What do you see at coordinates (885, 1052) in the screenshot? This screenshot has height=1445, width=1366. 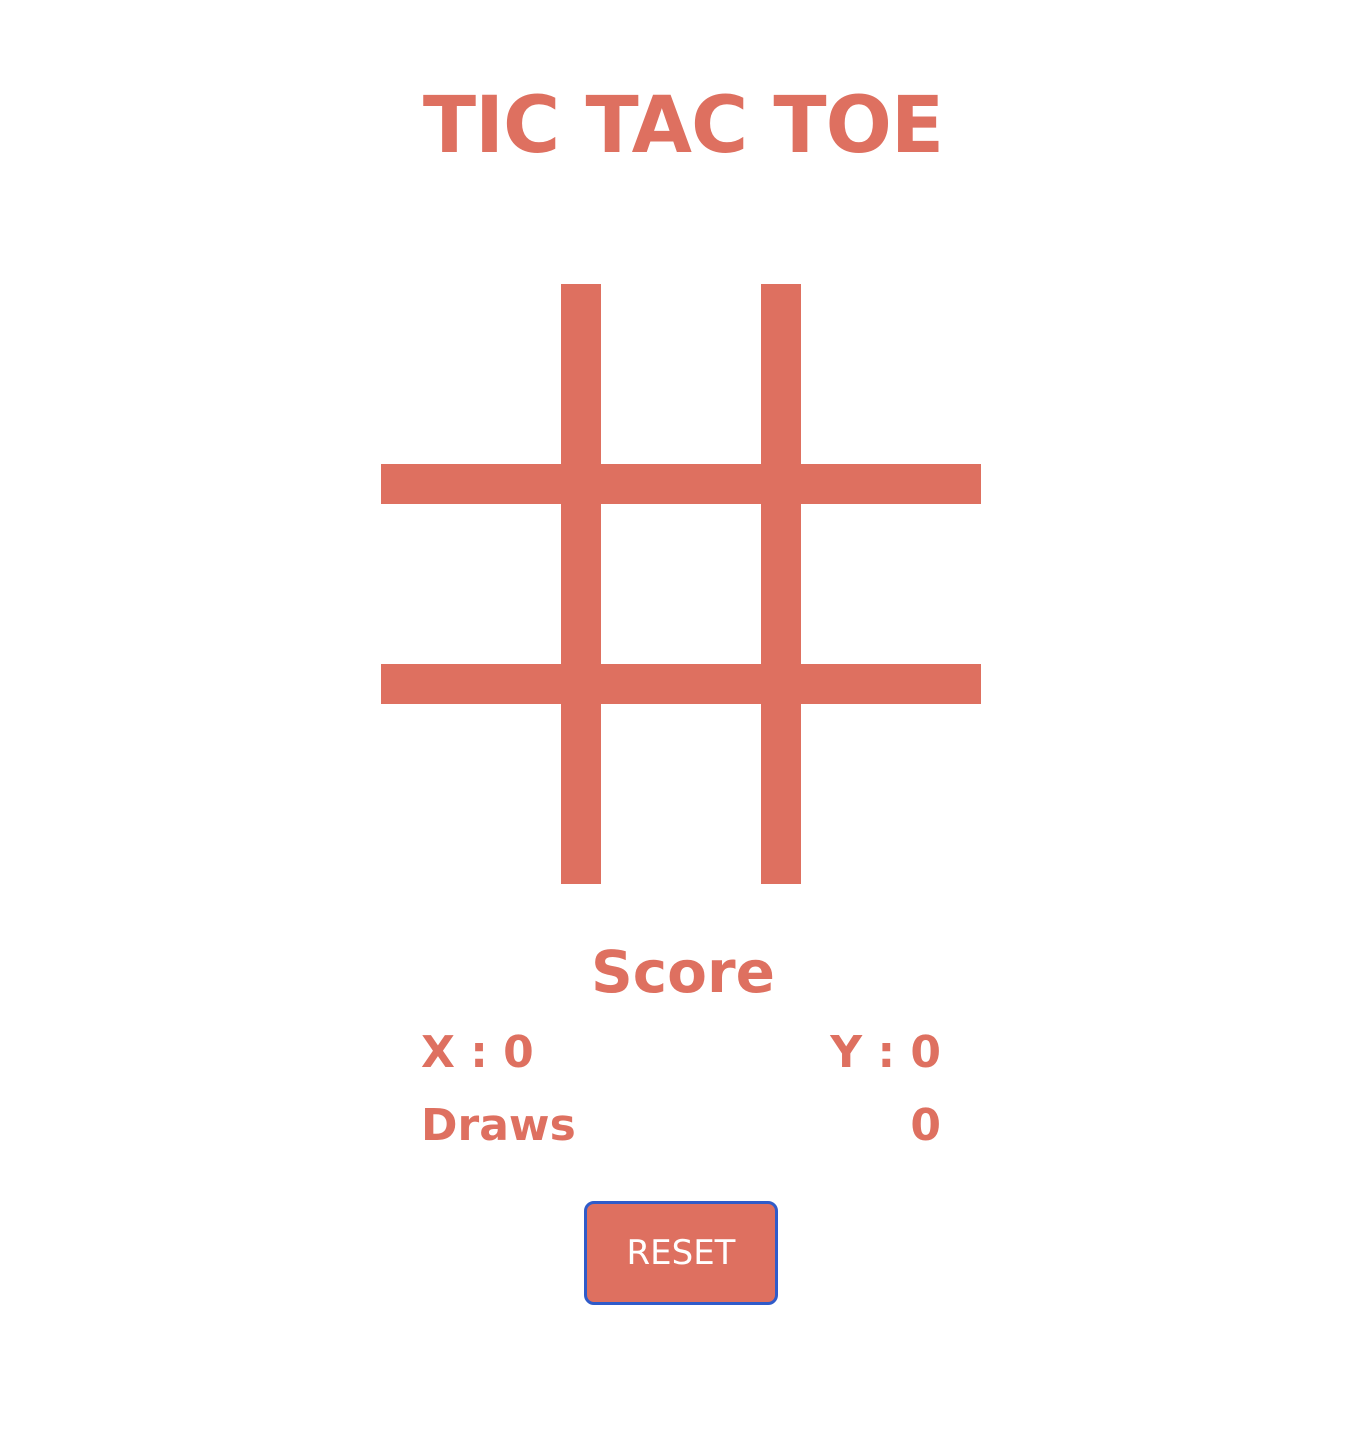 I see `score-y: Y : 0` at bounding box center [885, 1052].